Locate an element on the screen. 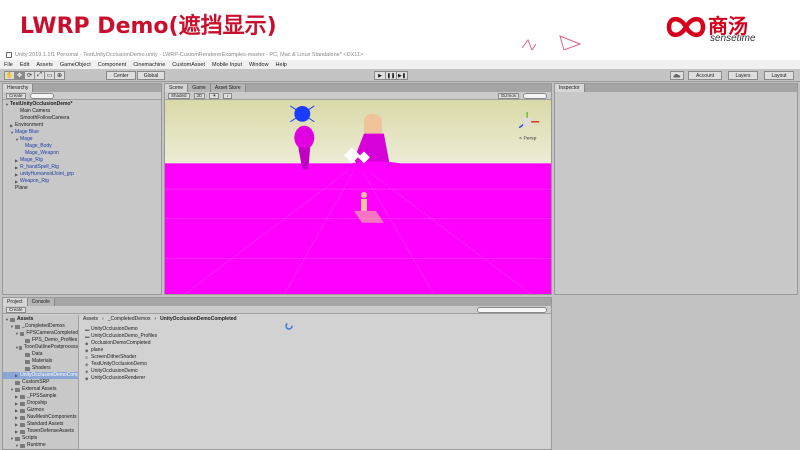 Image resolution: width=800 pixels, height=450 pixels. hierarchy.items-item: SmoothFollowCamera is located at coordinates (82, 118).